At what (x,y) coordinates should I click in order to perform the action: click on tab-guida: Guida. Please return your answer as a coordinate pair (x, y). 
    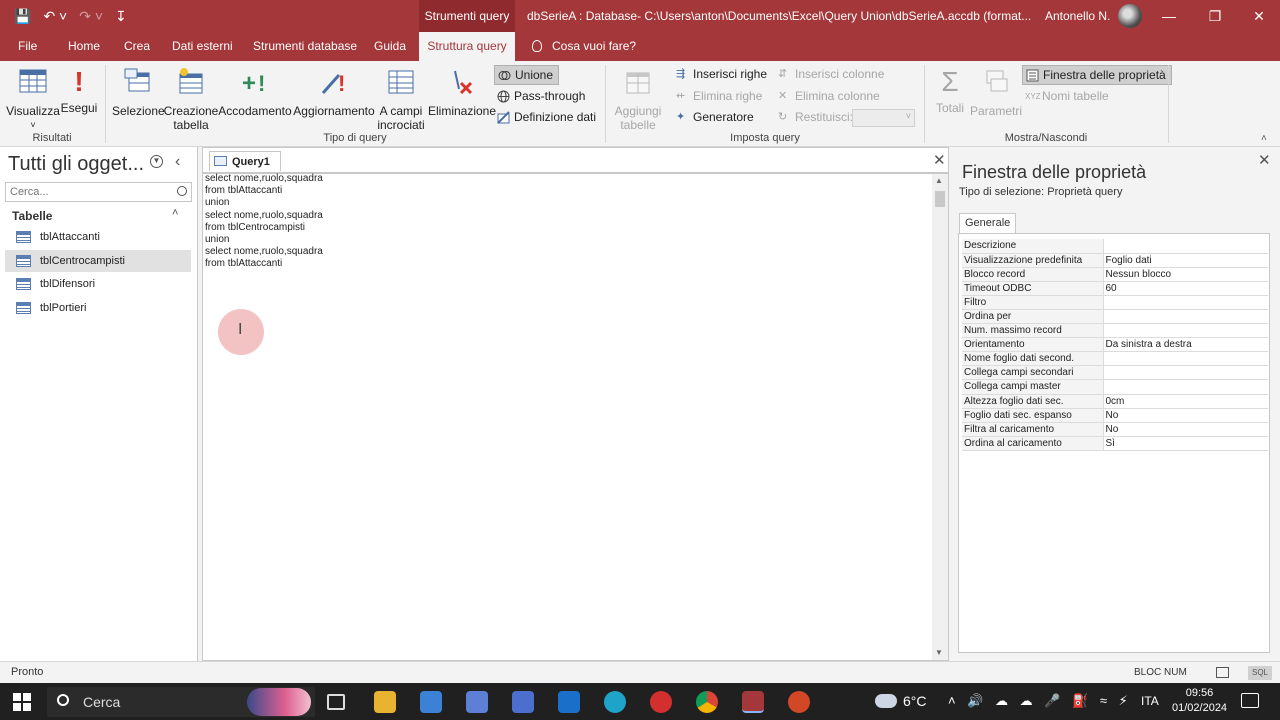
    Looking at the image, I should click on (390, 46).